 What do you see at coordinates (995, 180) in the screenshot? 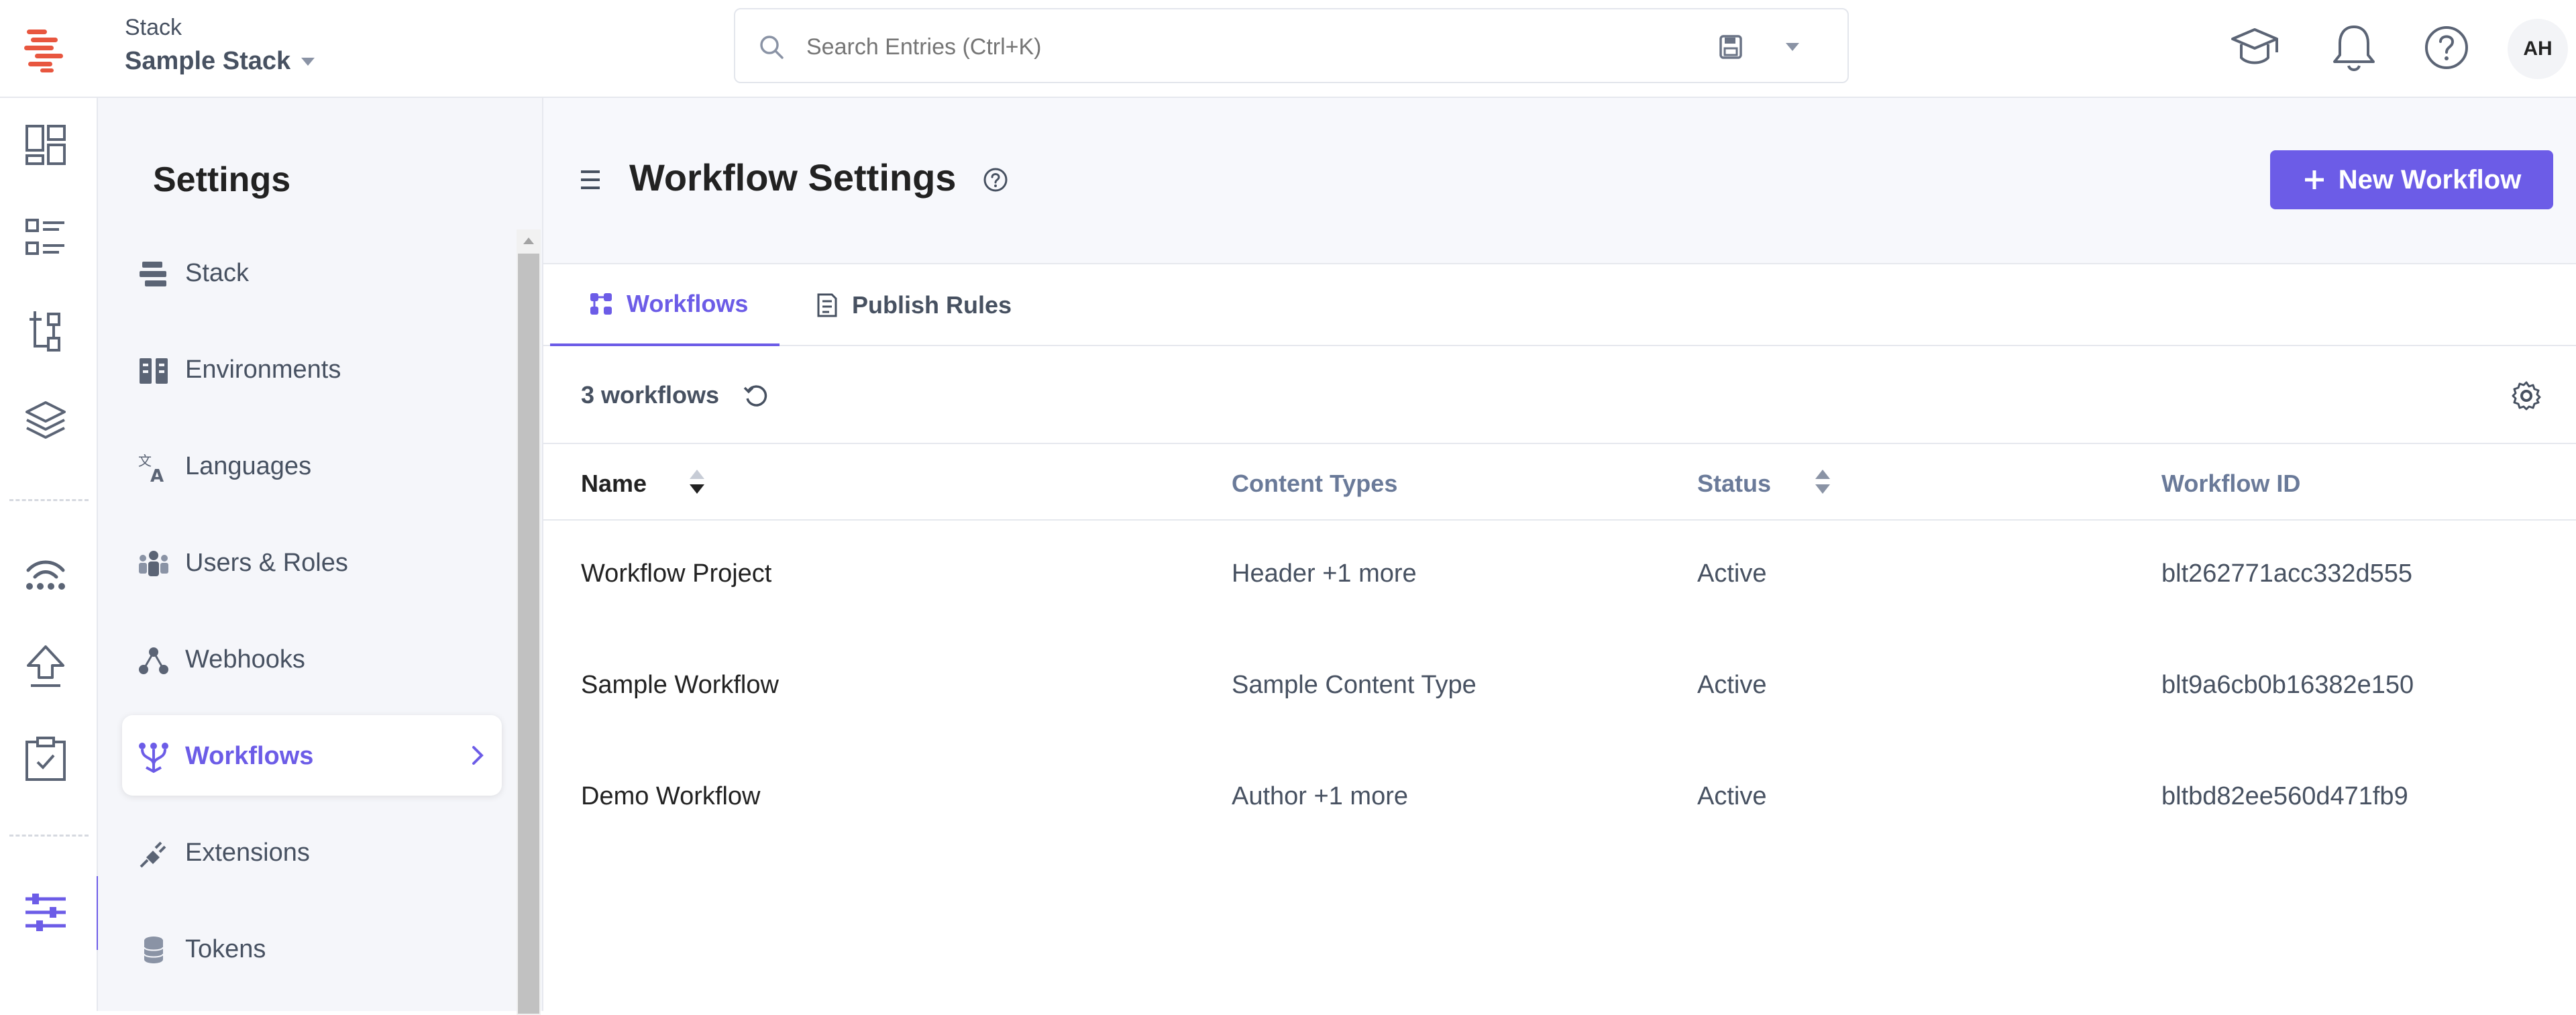
I see `help-circle-icon` at bounding box center [995, 180].